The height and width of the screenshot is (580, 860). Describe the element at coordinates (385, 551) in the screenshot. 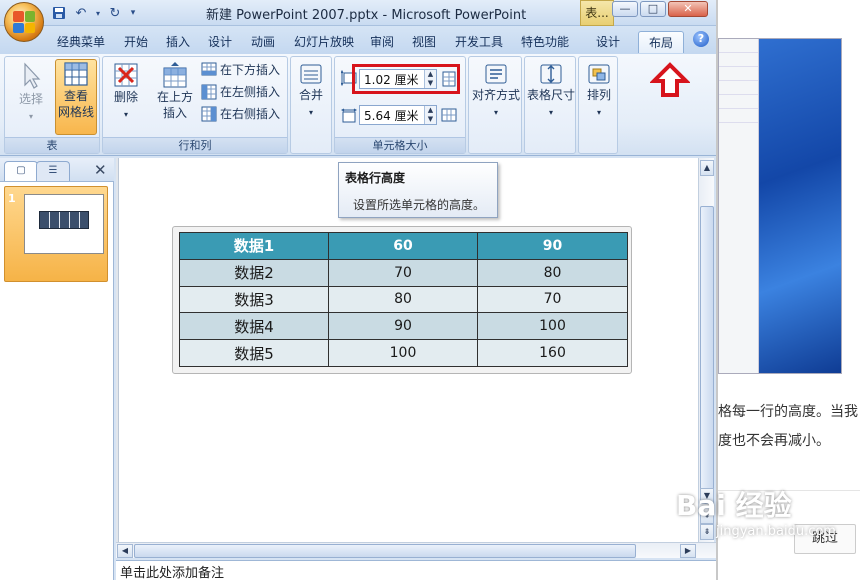

I see `horizontal-scroll-thumb` at that location.